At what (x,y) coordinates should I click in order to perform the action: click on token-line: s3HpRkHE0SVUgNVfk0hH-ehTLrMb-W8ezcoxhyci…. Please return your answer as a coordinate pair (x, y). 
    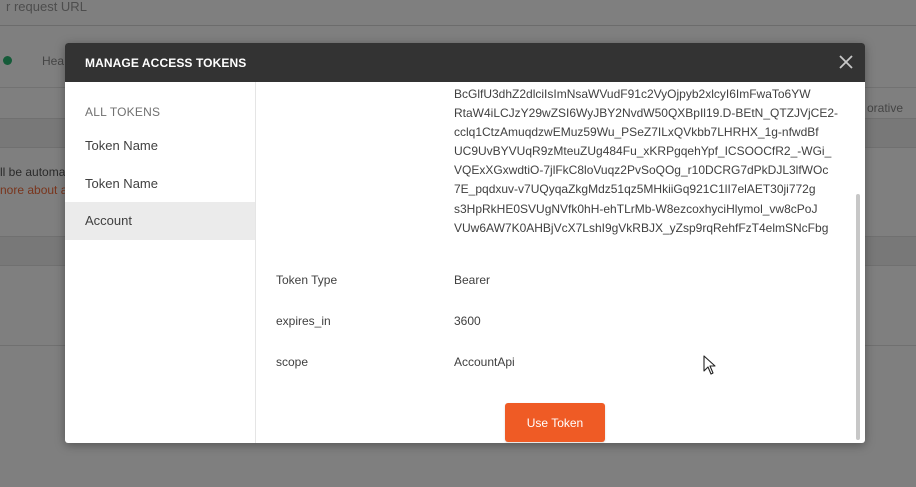
    Looking at the image, I should click on (636, 208).